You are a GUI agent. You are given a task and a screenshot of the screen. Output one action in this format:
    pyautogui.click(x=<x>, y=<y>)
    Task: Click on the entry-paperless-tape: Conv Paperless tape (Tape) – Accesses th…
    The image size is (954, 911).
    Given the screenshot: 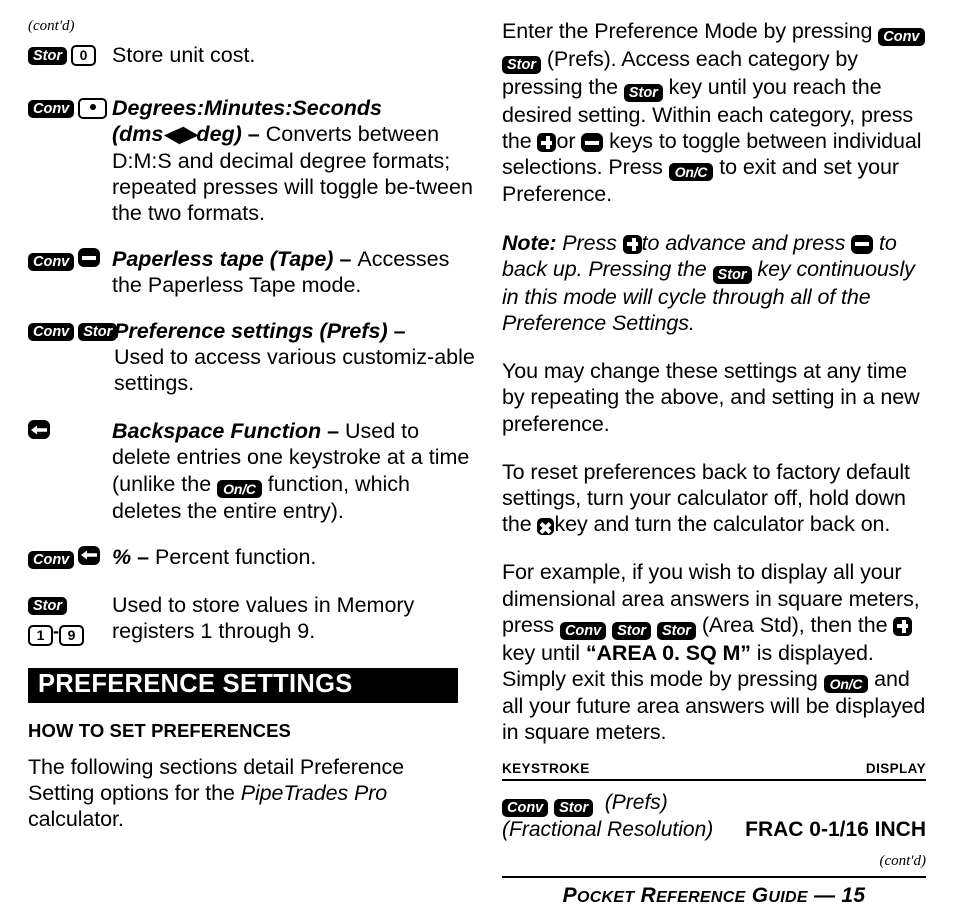 What is the action you would take?
    pyautogui.click(x=252, y=272)
    